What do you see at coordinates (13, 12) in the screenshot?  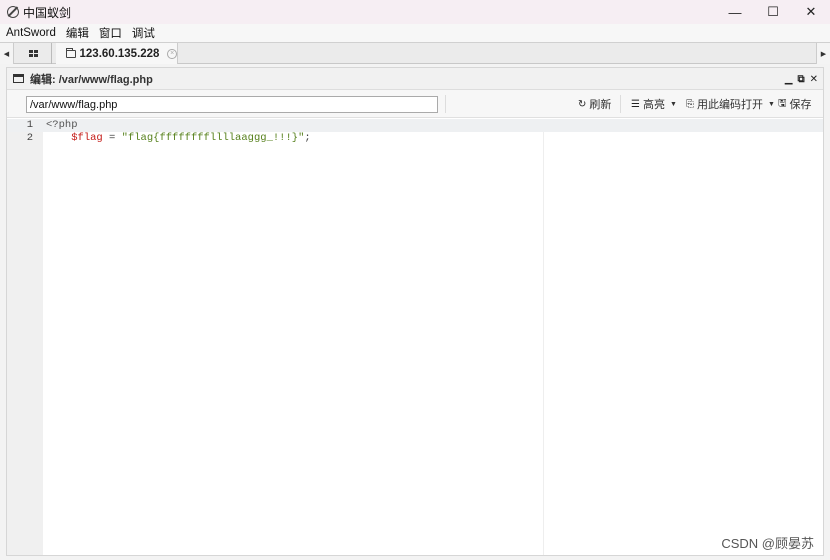 I see `antsword-logo-icon` at bounding box center [13, 12].